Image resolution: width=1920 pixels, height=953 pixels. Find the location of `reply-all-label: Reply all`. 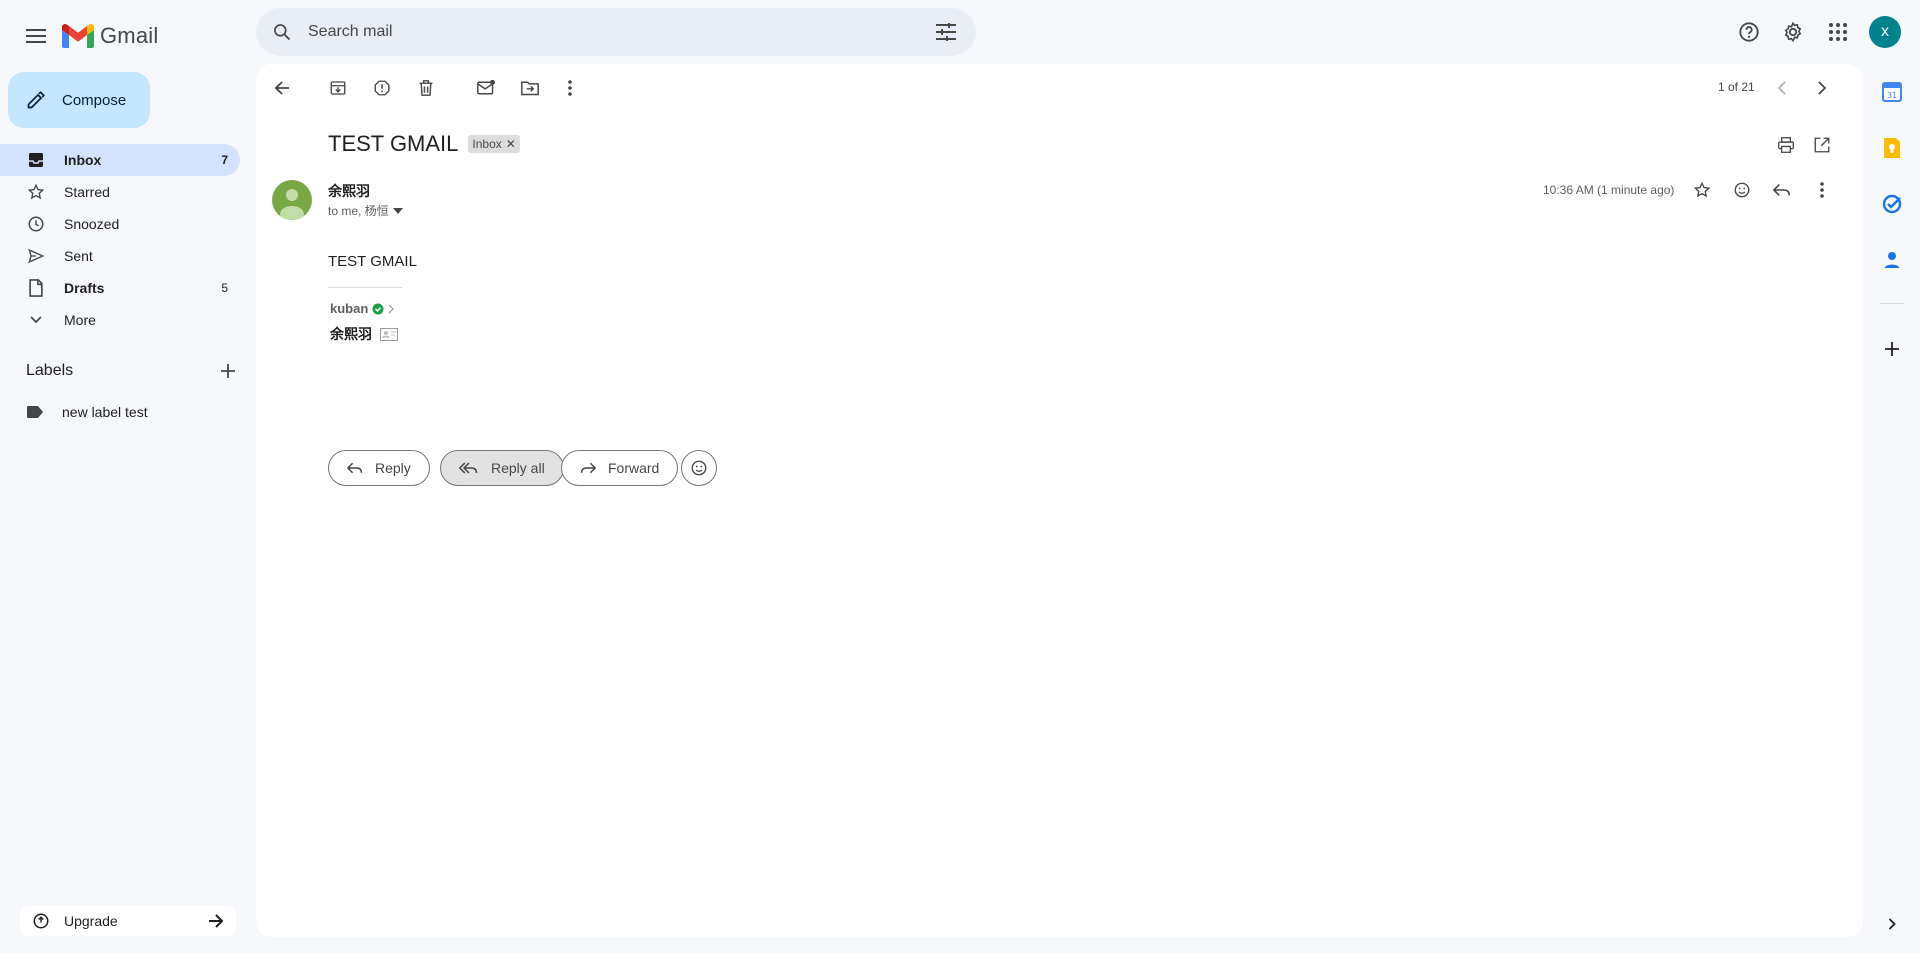

reply-all-label: Reply all is located at coordinates (518, 468).